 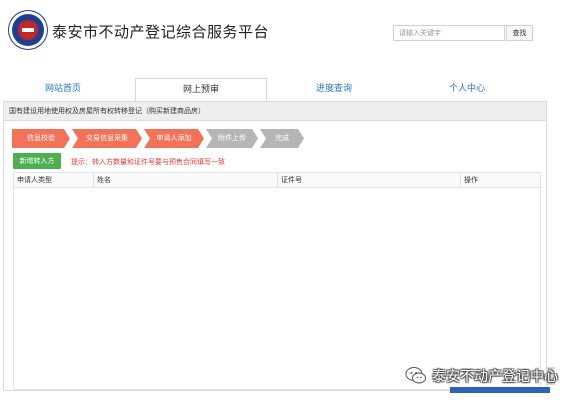 I want to click on watermark: 泰安不动产登记中心, so click(x=481, y=376).